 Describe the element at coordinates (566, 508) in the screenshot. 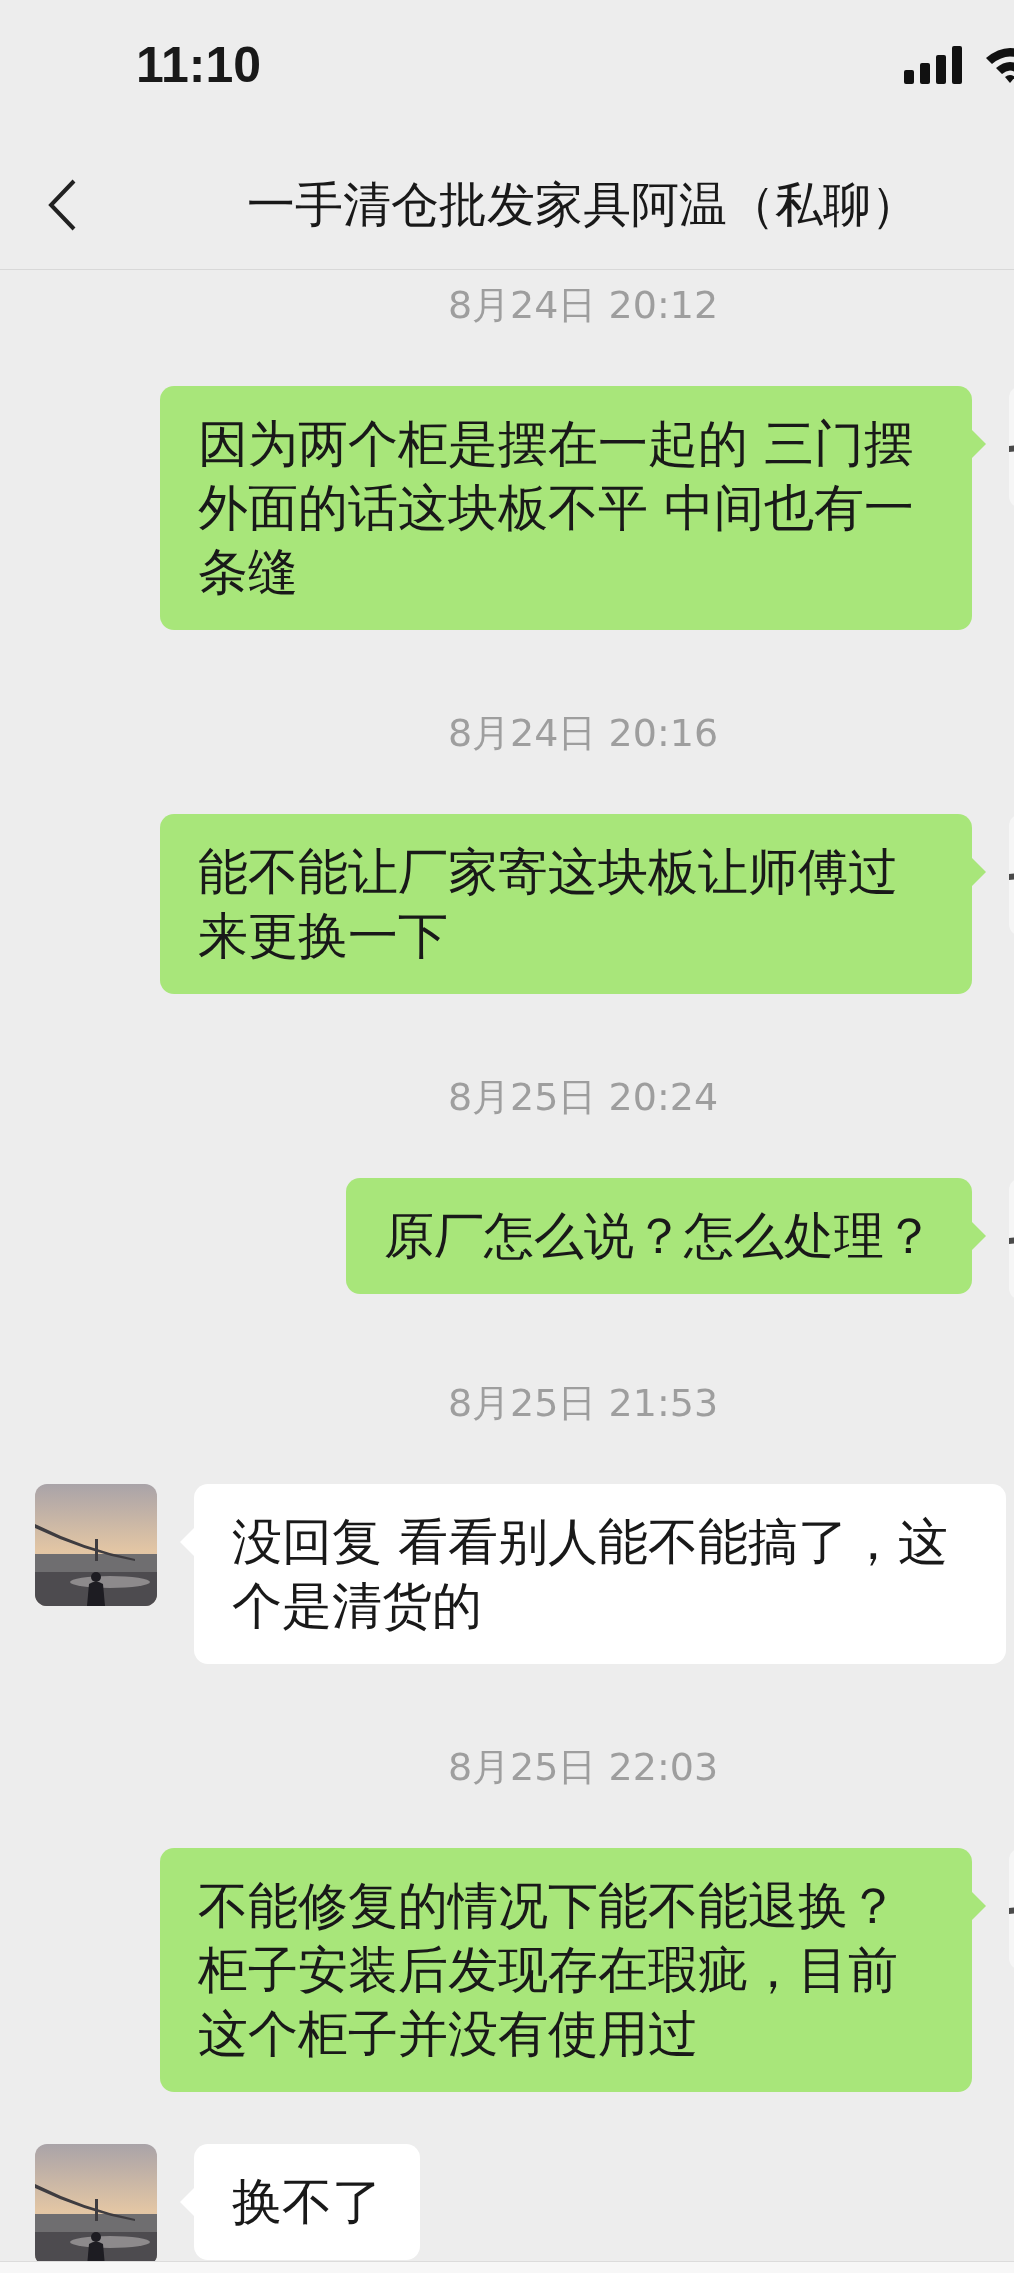

I see `sent-message: 因为两个柜是摆在一起的 三门摆外面的话这块板不平 中间也有一条缝` at that location.